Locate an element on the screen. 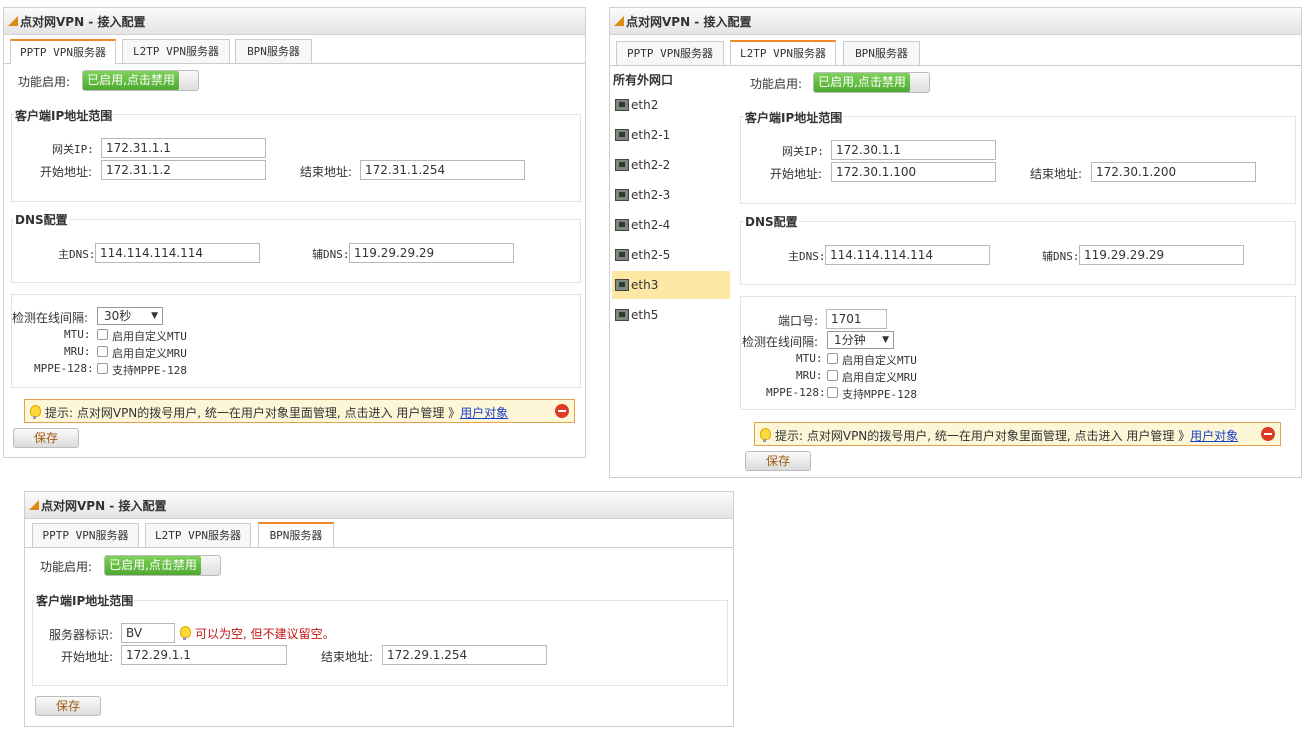 This screenshot has height=737, width=1304. end-address-input: 172.30.1.200 is located at coordinates (1173, 172).